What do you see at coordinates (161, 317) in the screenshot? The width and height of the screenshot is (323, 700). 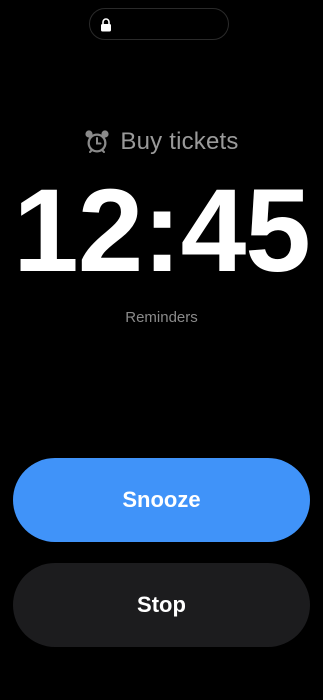 I see `alarm-source-label: Reminders` at bounding box center [161, 317].